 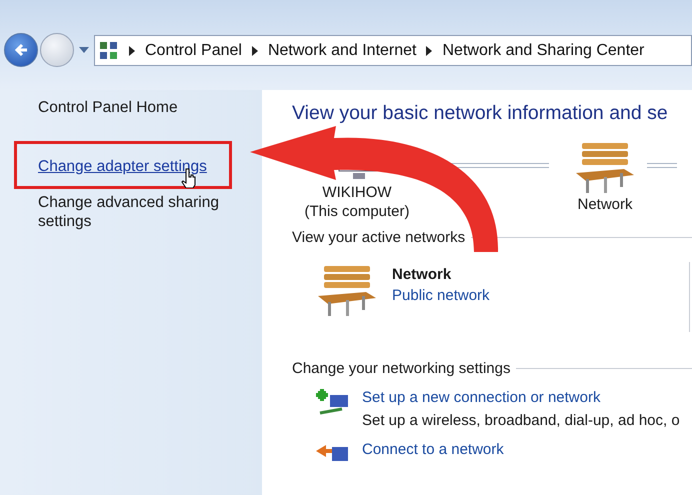 What do you see at coordinates (109, 50) in the screenshot?
I see `control-panel-icon` at bounding box center [109, 50].